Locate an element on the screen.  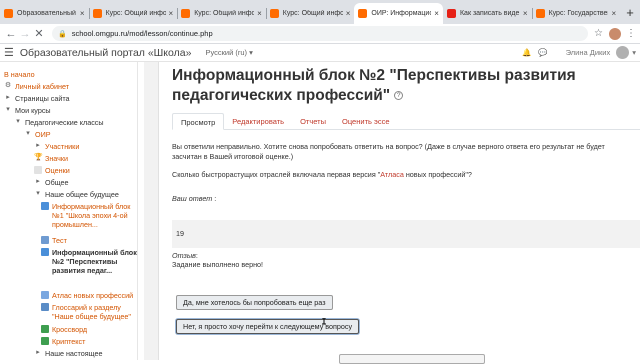
next-button-partial is located at coordinates (412, 359).